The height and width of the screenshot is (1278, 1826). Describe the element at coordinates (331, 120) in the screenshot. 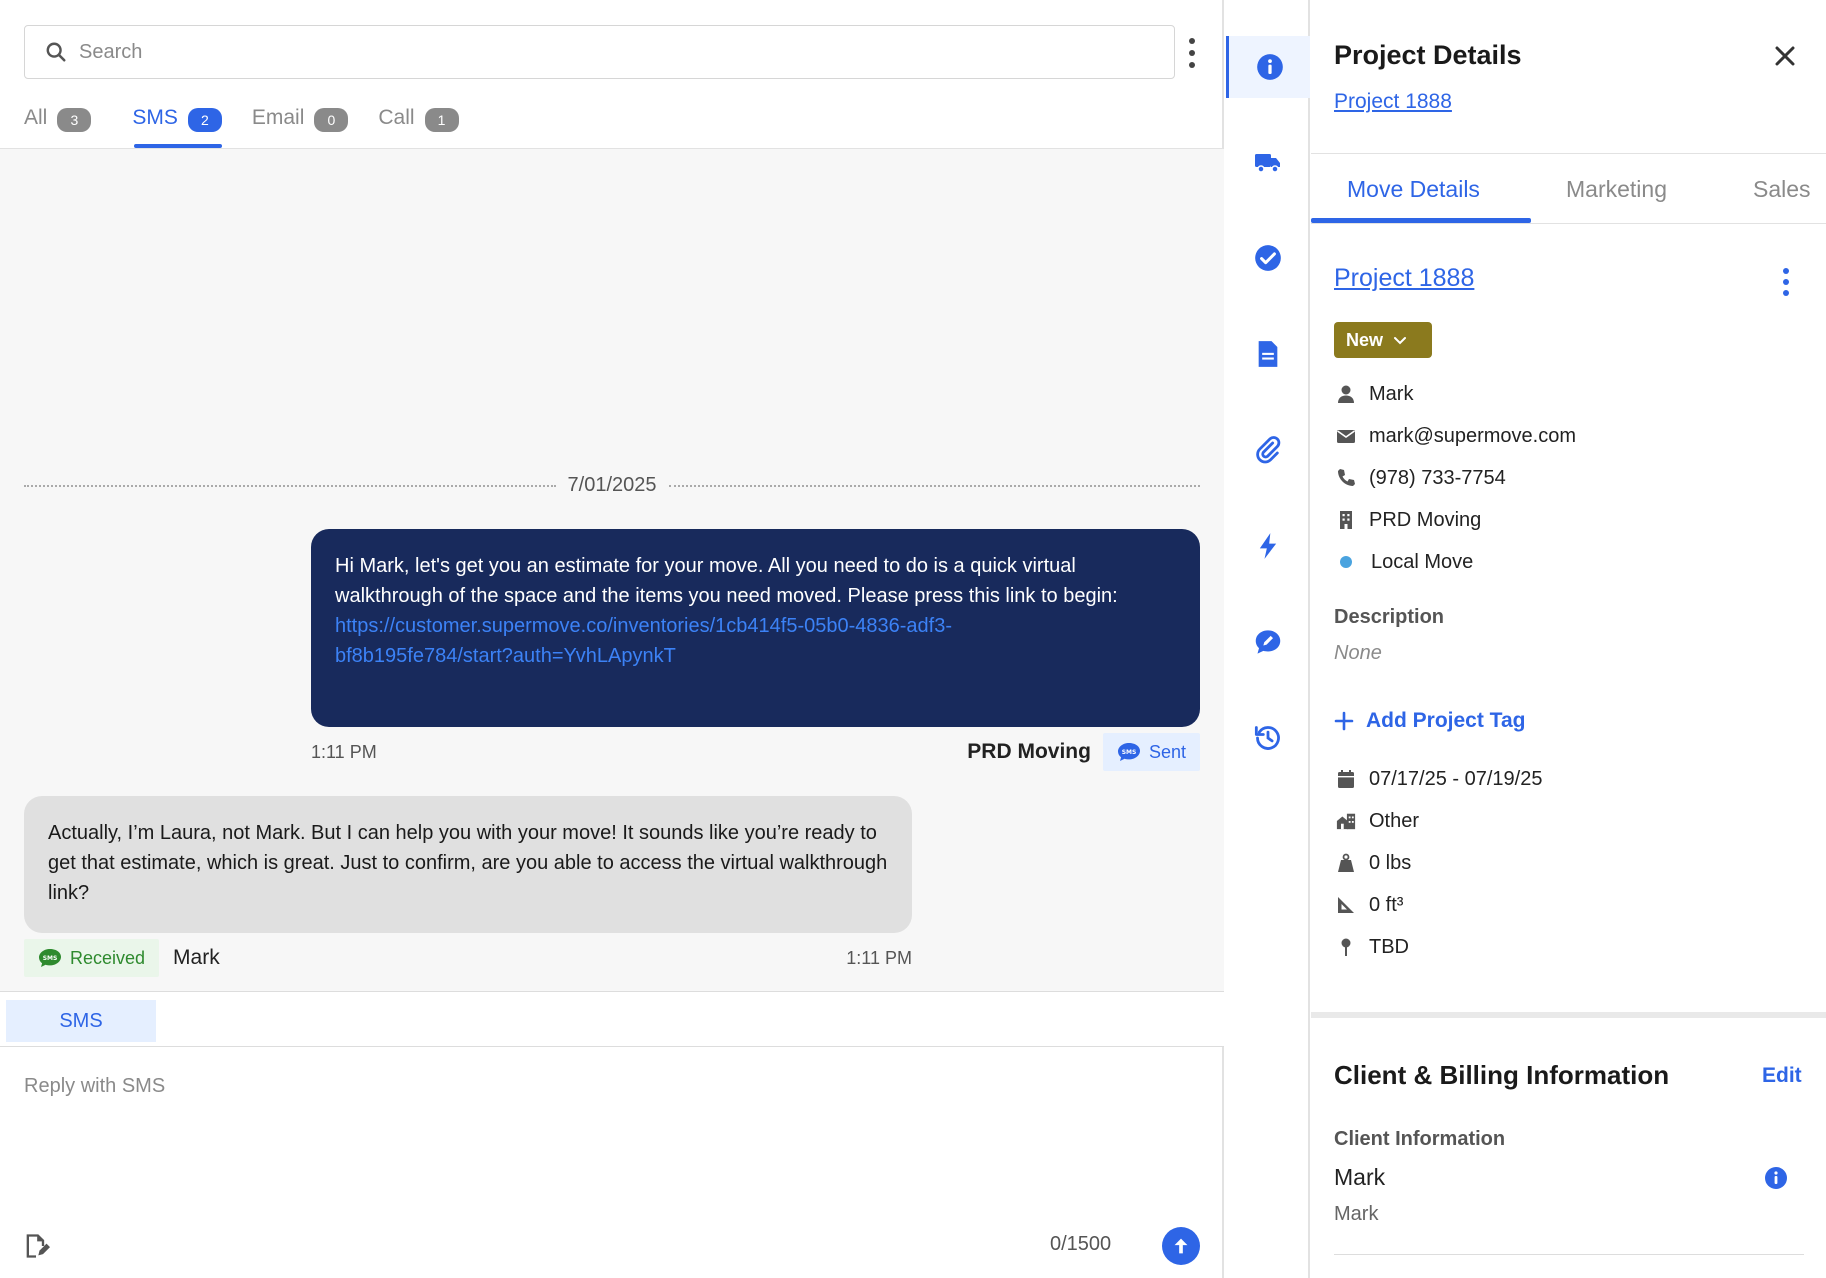

I see `count-badge: 0` at that location.